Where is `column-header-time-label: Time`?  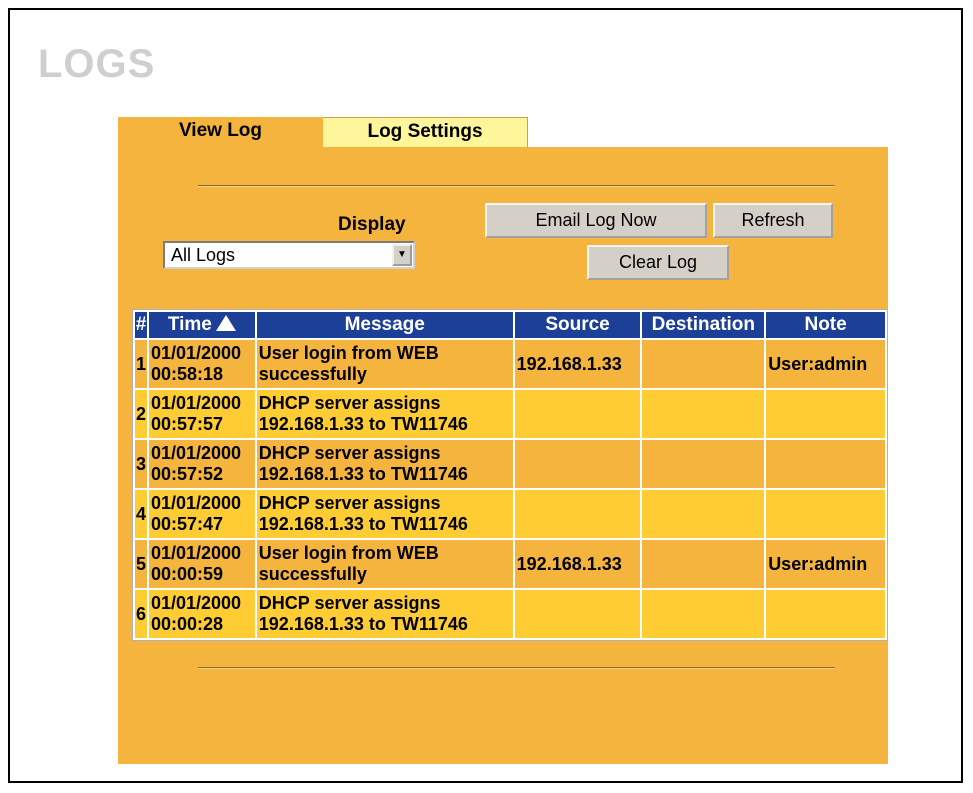 column-header-time-label: Time is located at coordinates (189, 324).